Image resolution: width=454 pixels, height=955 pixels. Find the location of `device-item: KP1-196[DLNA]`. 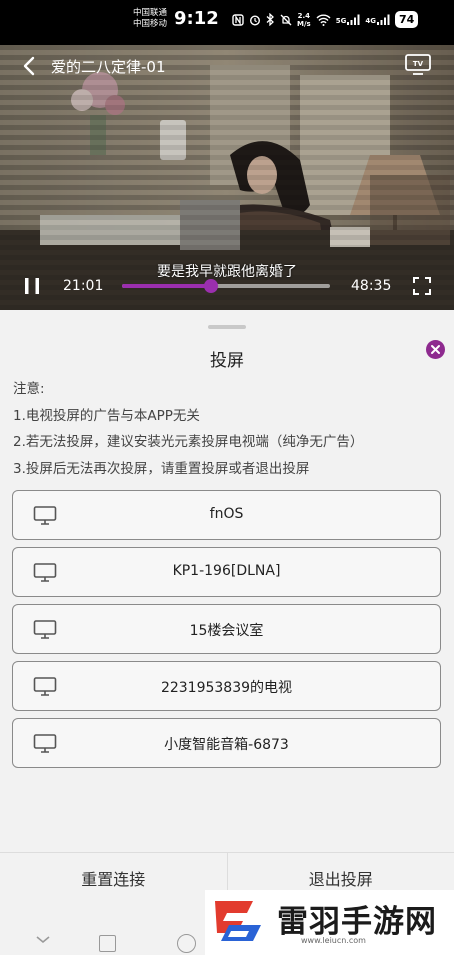

device-item: KP1-196[DLNA] is located at coordinates (226, 572).